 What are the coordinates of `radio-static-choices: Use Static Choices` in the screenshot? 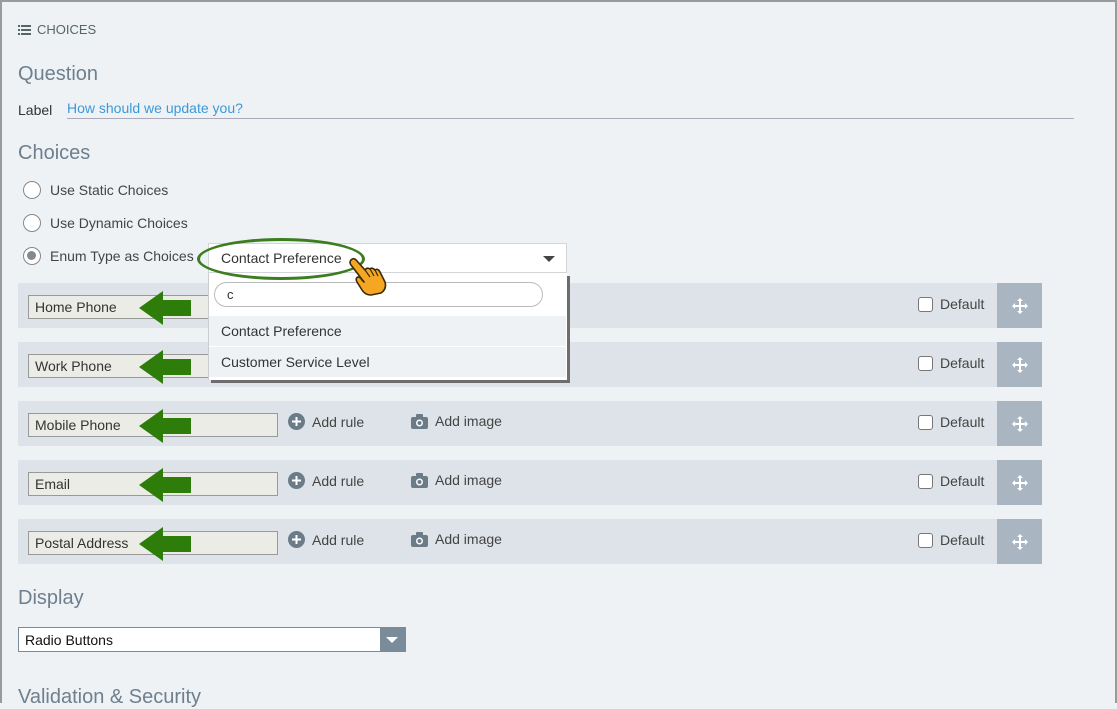 It's located at (95, 190).